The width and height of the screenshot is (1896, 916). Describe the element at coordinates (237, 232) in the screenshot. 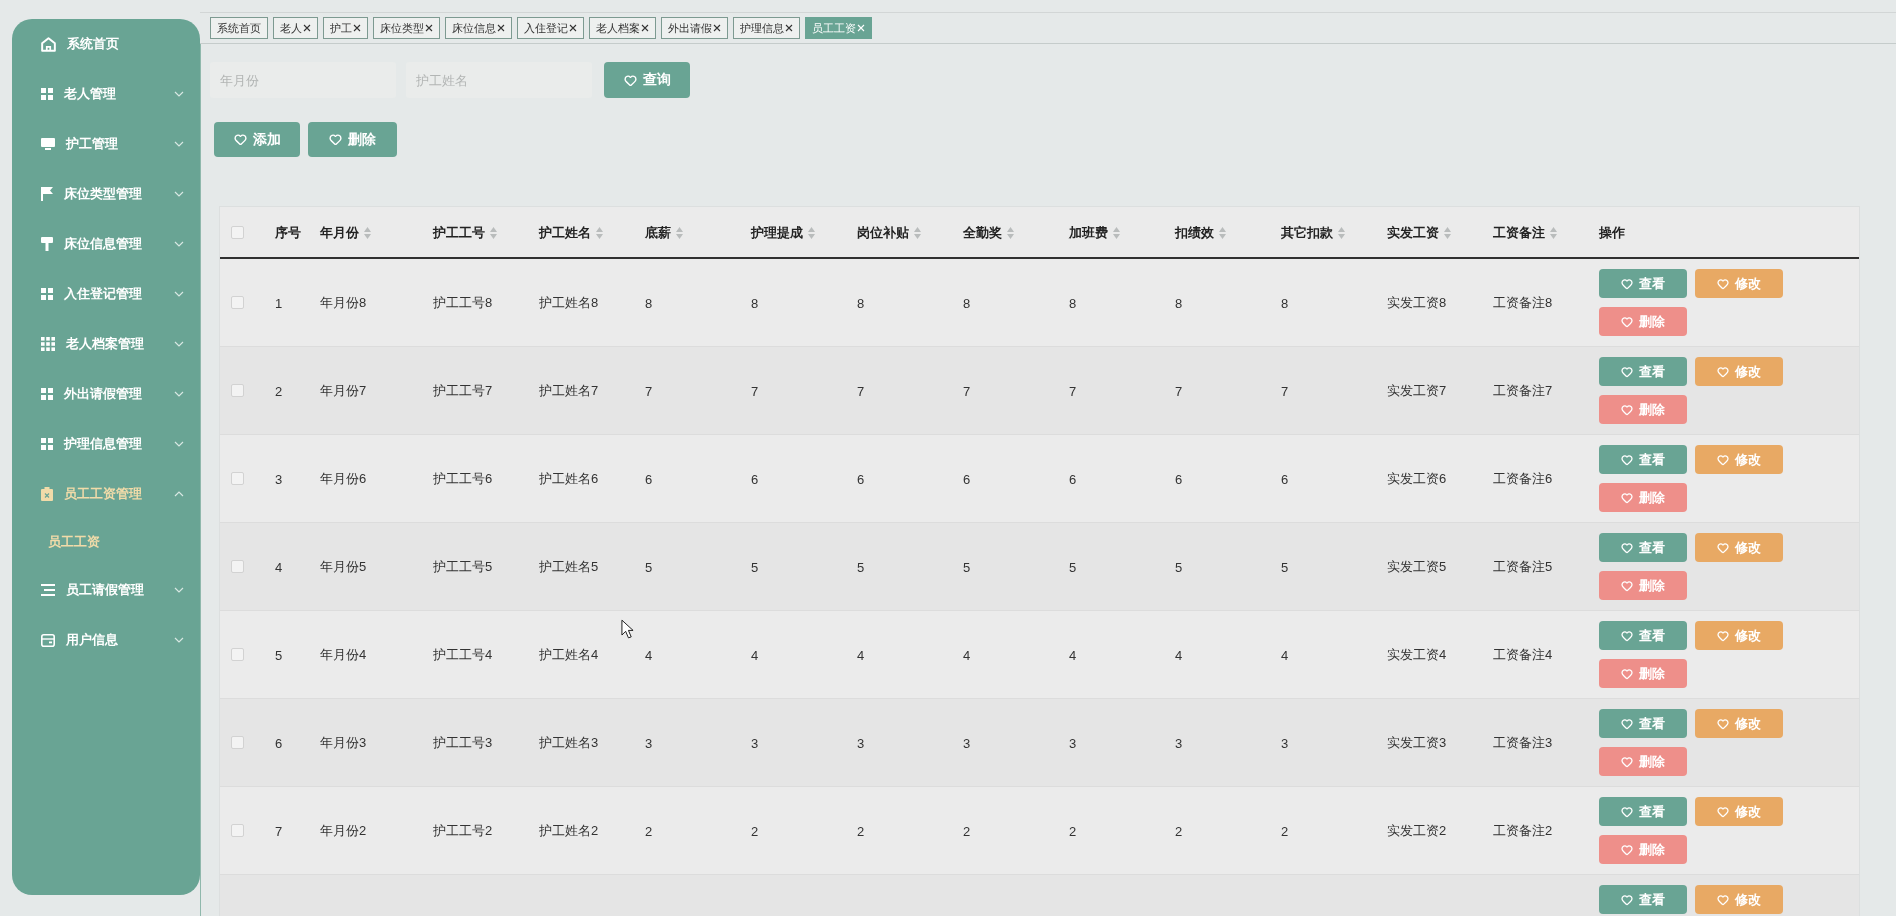

I see `select-all-checkbox` at that location.